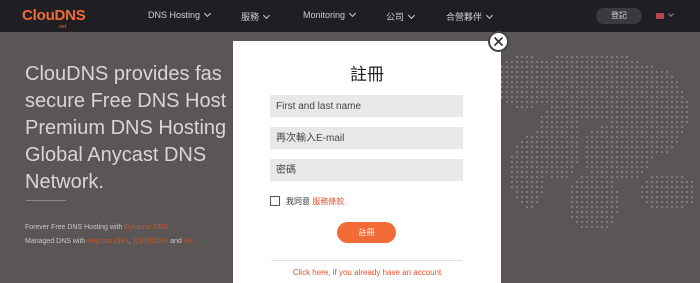 The width and height of the screenshot is (700, 283). What do you see at coordinates (324, 15) in the screenshot?
I see `nav-monitoring-label: Monitoring` at bounding box center [324, 15].